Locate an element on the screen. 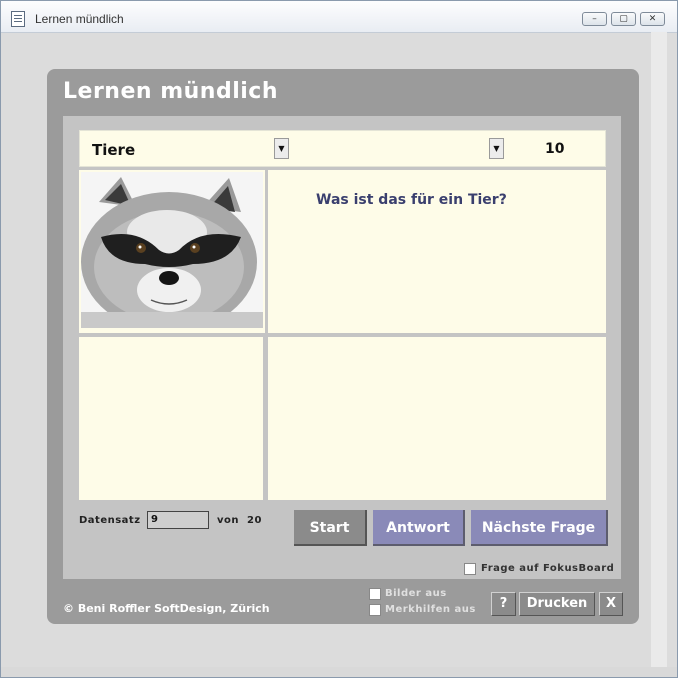  fokusboard-label: Frage auf FokusBoard is located at coordinates (548, 568).